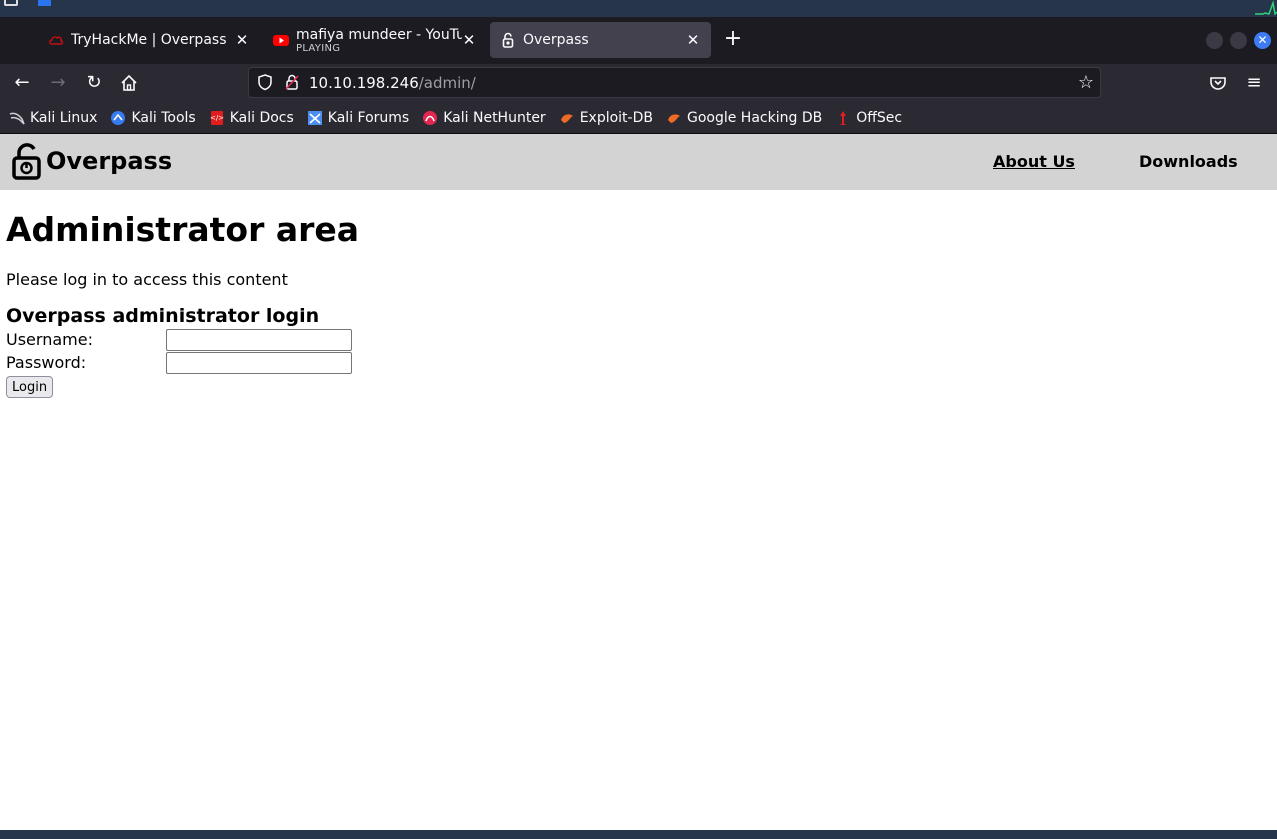 The height and width of the screenshot is (839, 1277). What do you see at coordinates (118, 117) in the screenshot?
I see `kali-tools-icon` at bounding box center [118, 117].